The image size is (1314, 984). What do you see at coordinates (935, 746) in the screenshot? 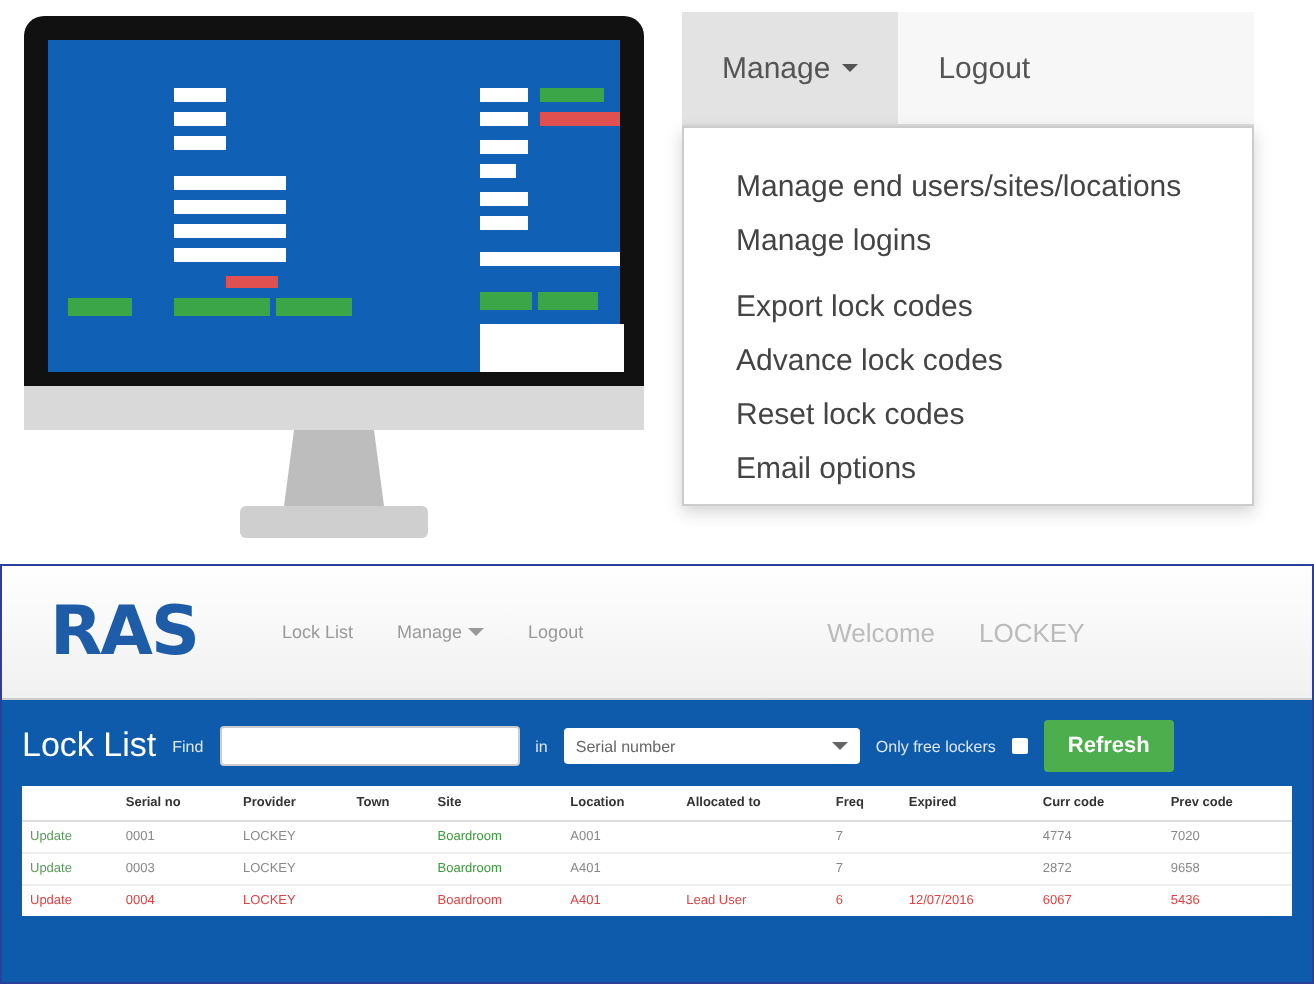
I see `free-lockers-label: Only free lockers` at bounding box center [935, 746].